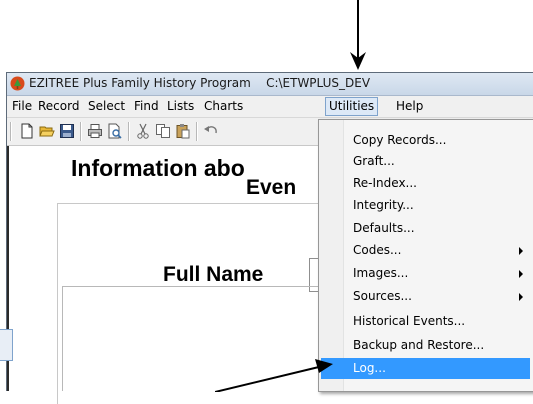  What do you see at coordinates (223, 106) in the screenshot?
I see `menu-charts: Charts` at bounding box center [223, 106].